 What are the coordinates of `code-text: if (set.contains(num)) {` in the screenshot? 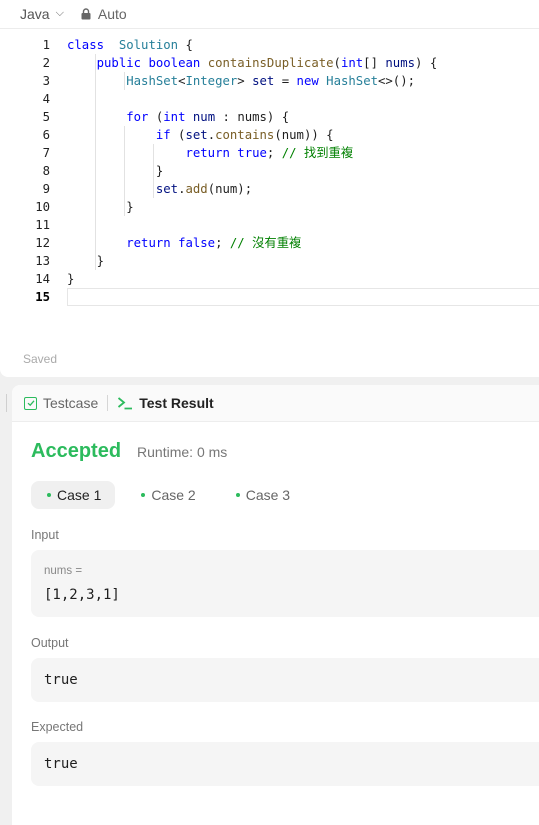 It's located at (244, 135).